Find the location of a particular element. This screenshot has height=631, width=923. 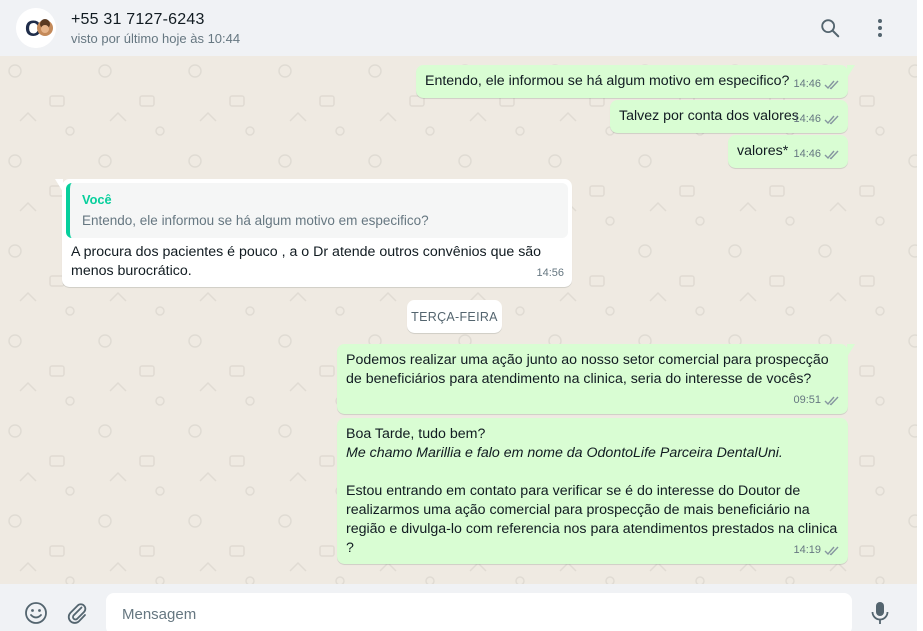

window-edge is located at coordinates (920, 315).